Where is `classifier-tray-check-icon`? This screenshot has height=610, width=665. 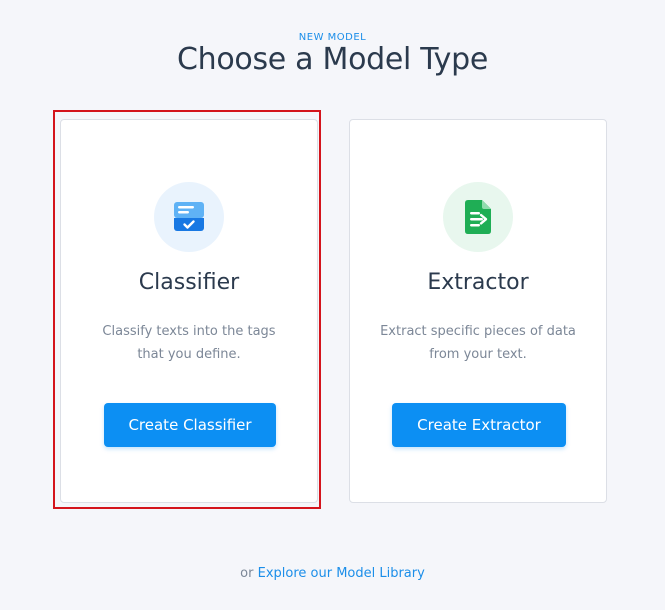
classifier-tray-check-icon is located at coordinates (189, 216).